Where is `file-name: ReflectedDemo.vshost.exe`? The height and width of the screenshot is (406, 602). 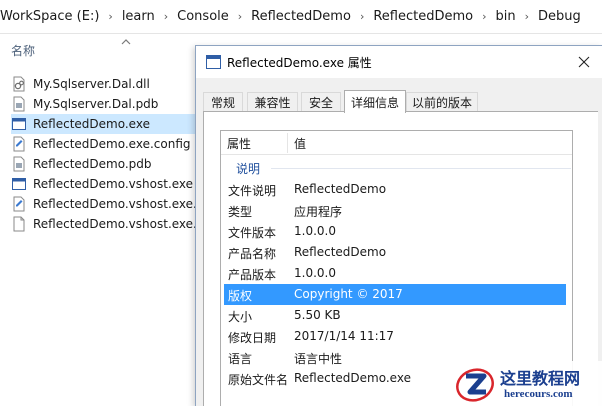
file-name: ReflectedDemo.vshost.exe is located at coordinates (113, 184).